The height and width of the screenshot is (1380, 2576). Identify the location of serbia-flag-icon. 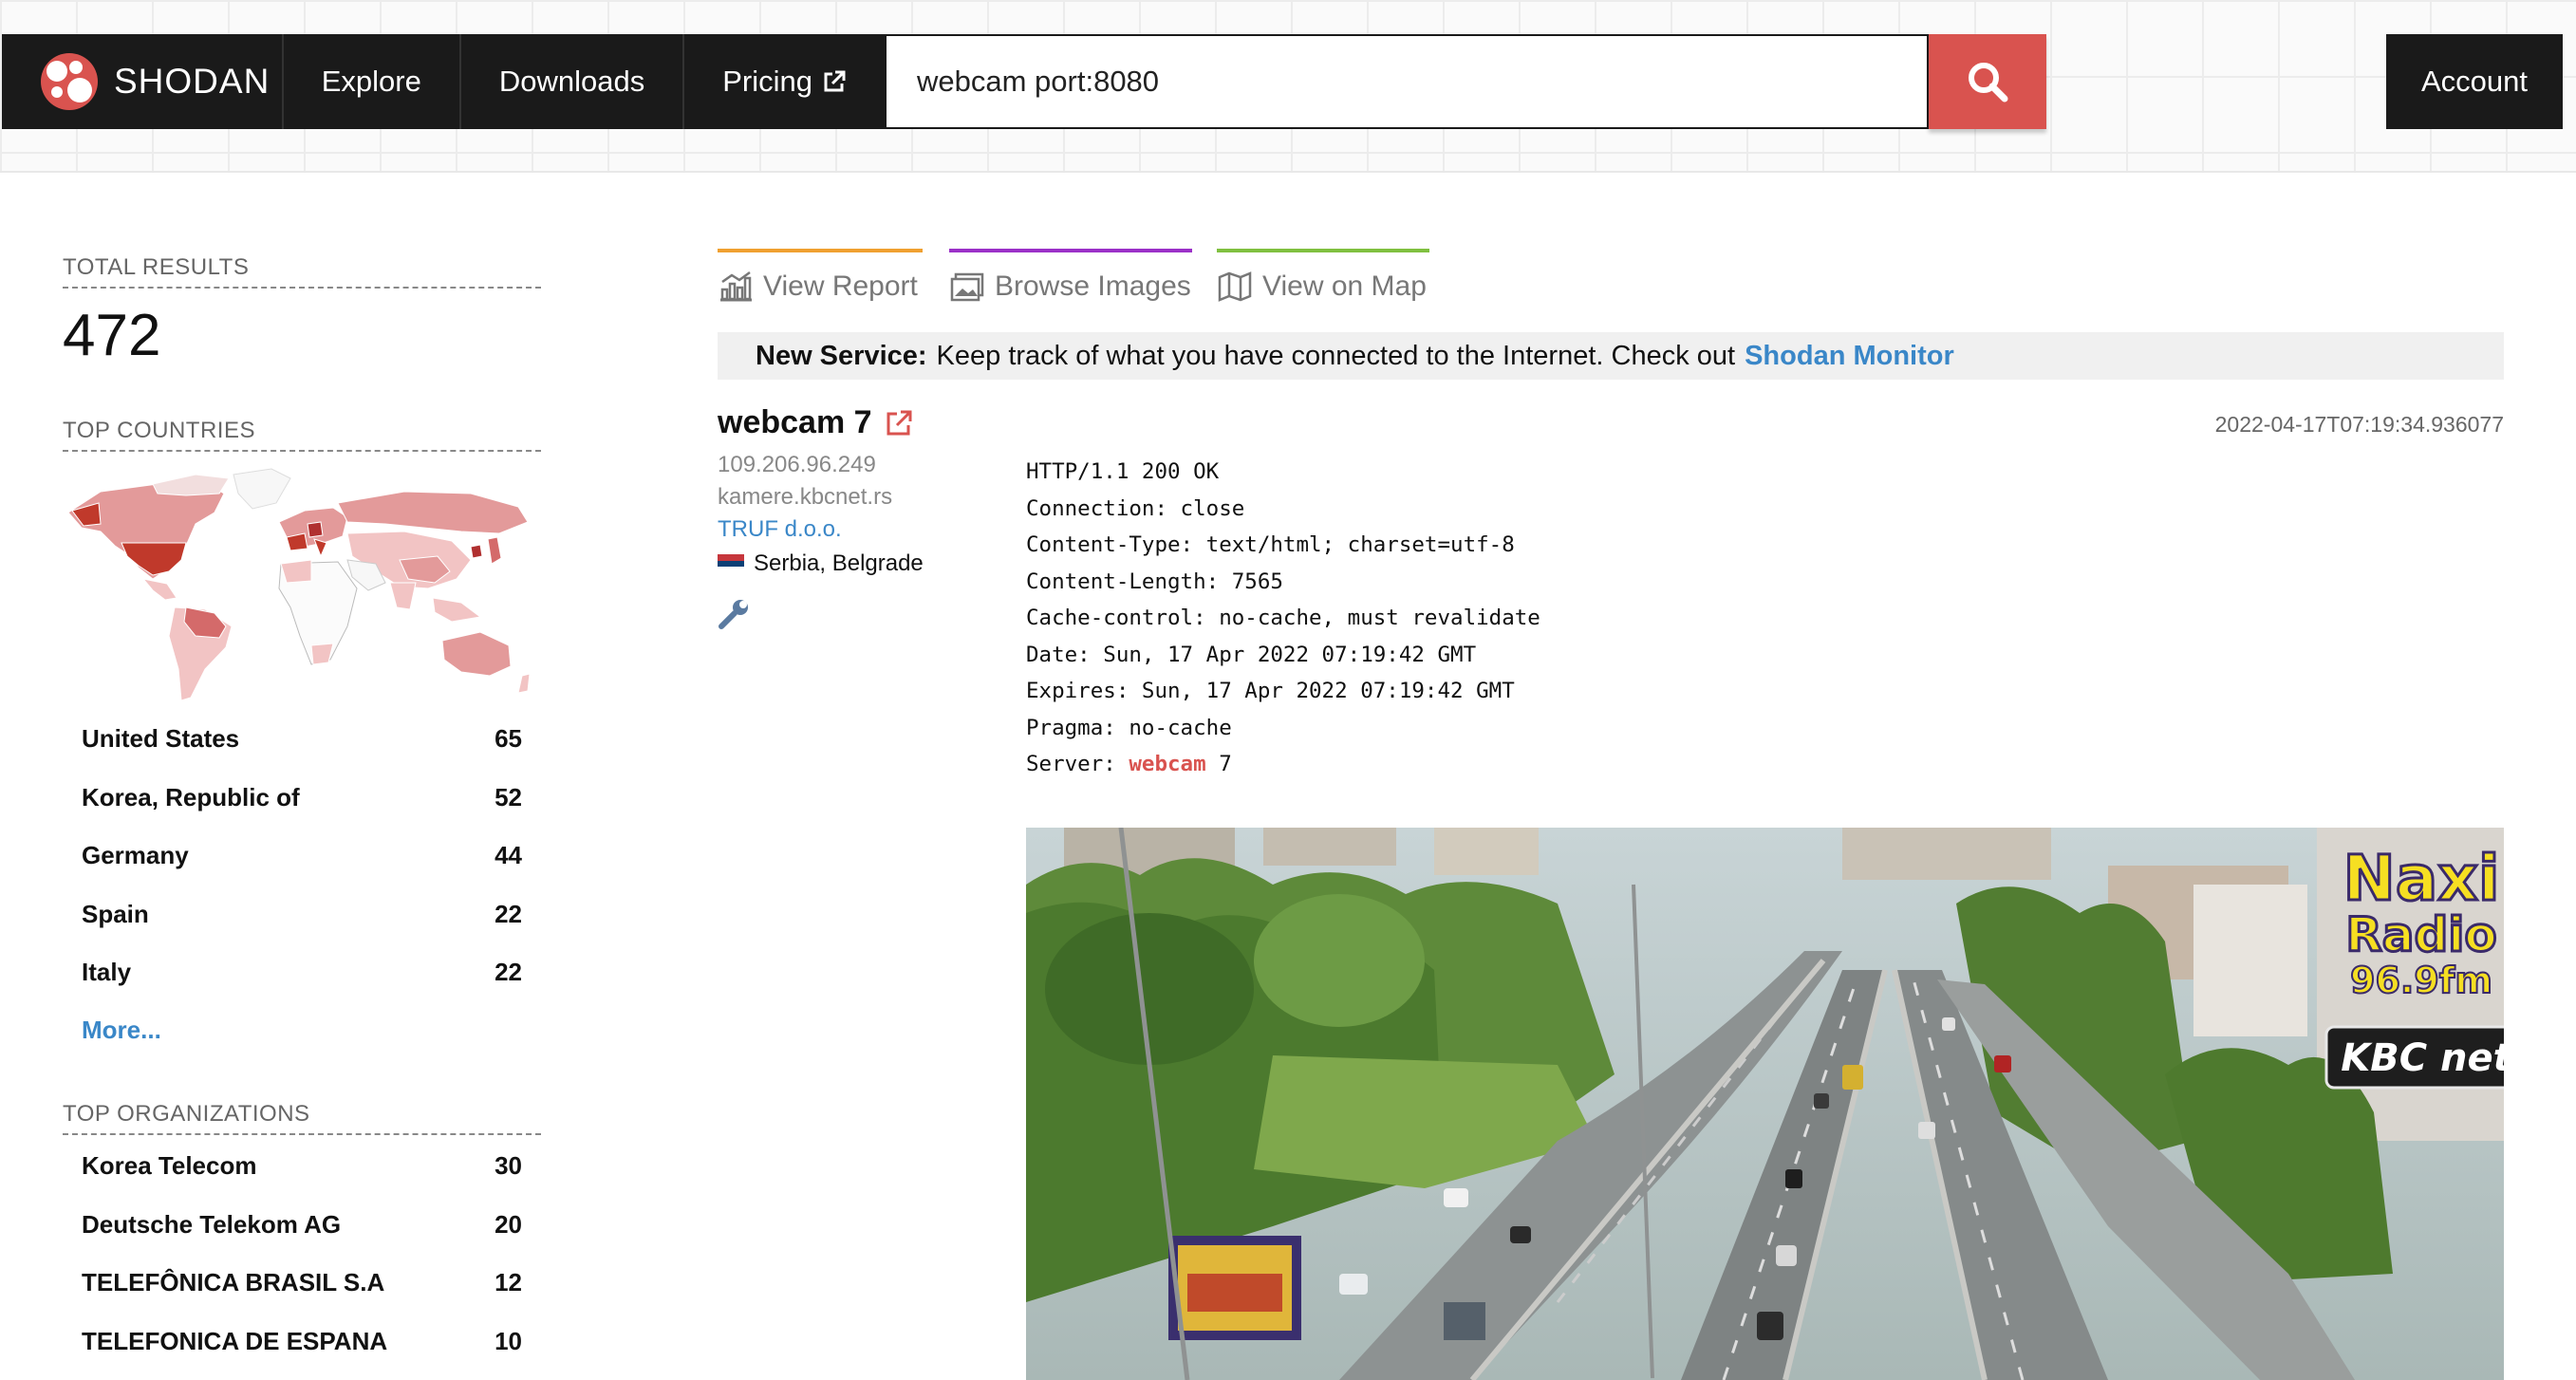
(731, 564).